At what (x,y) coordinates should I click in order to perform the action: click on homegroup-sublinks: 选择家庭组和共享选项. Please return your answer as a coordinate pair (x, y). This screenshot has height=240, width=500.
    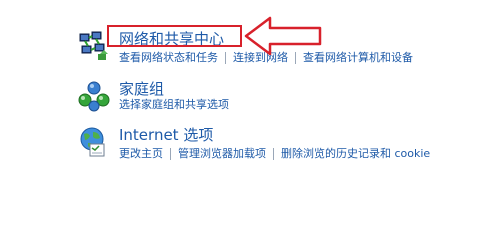
    Looking at the image, I should click on (174, 105).